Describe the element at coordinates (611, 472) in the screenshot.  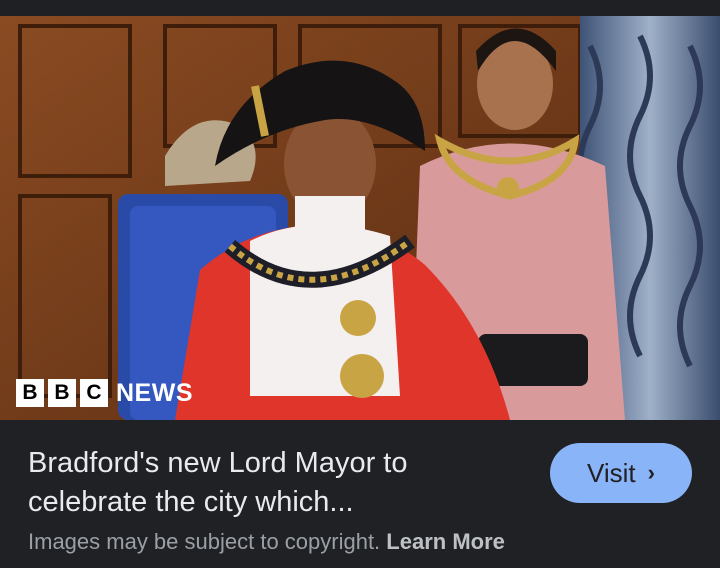
I see `visit-label: Visit` at that location.